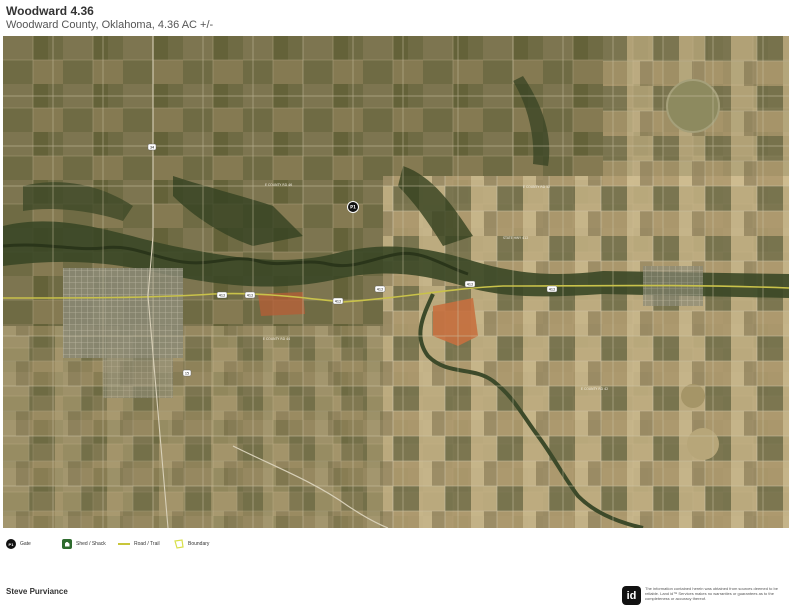 Image resolution: width=792 pixels, height=612 pixels. I want to click on svg-text: P1, so click(353, 207).